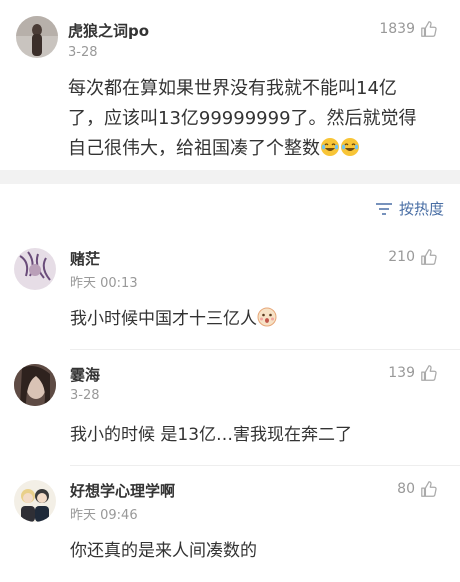  Describe the element at coordinates (401, 373) in the screenshot. I see `reply-like-count: 139` at that location.